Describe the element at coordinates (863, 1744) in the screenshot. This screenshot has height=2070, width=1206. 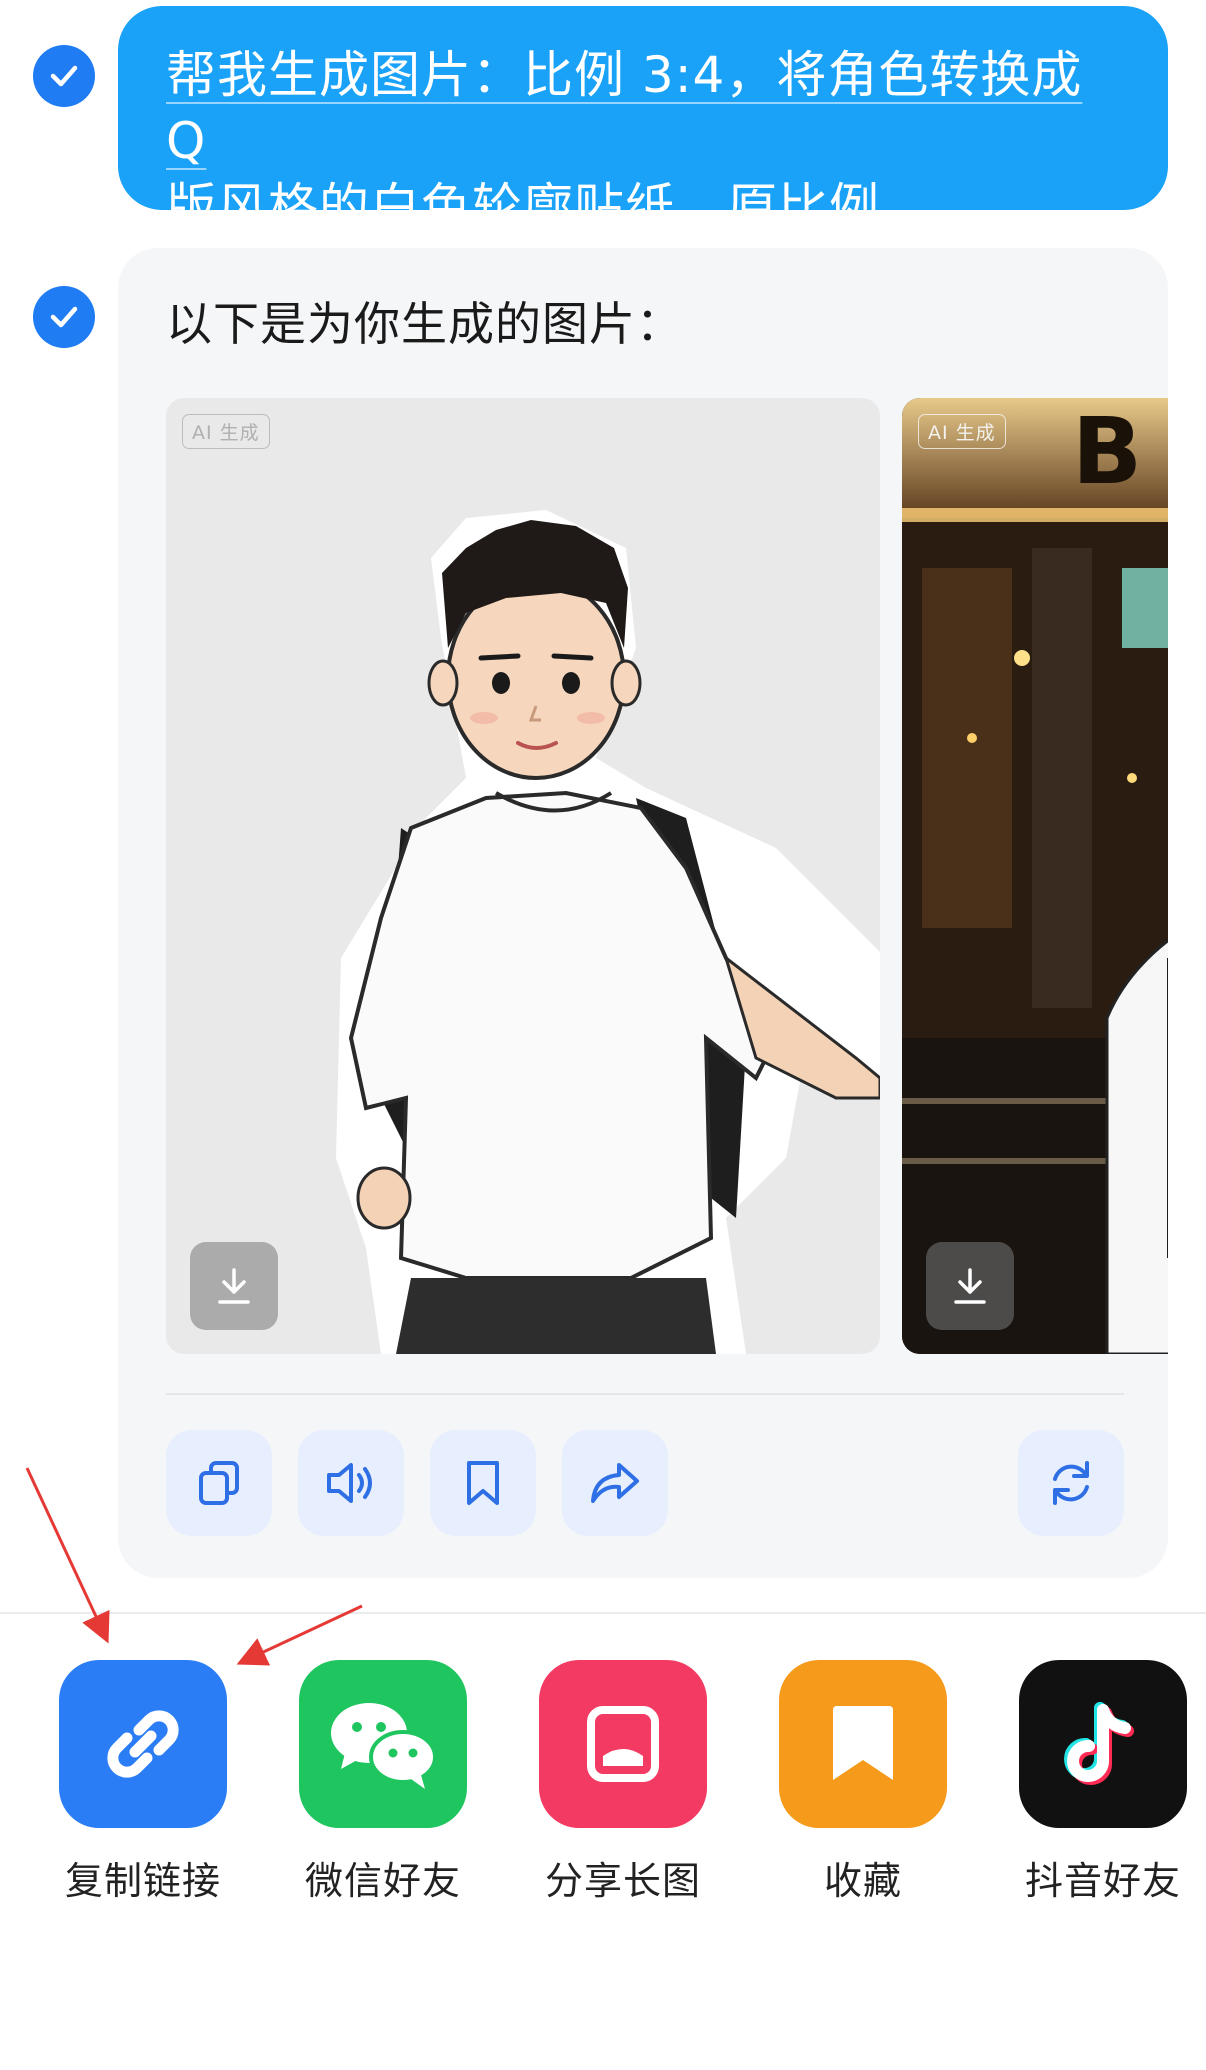
I see `bookmark-icon` at that location.